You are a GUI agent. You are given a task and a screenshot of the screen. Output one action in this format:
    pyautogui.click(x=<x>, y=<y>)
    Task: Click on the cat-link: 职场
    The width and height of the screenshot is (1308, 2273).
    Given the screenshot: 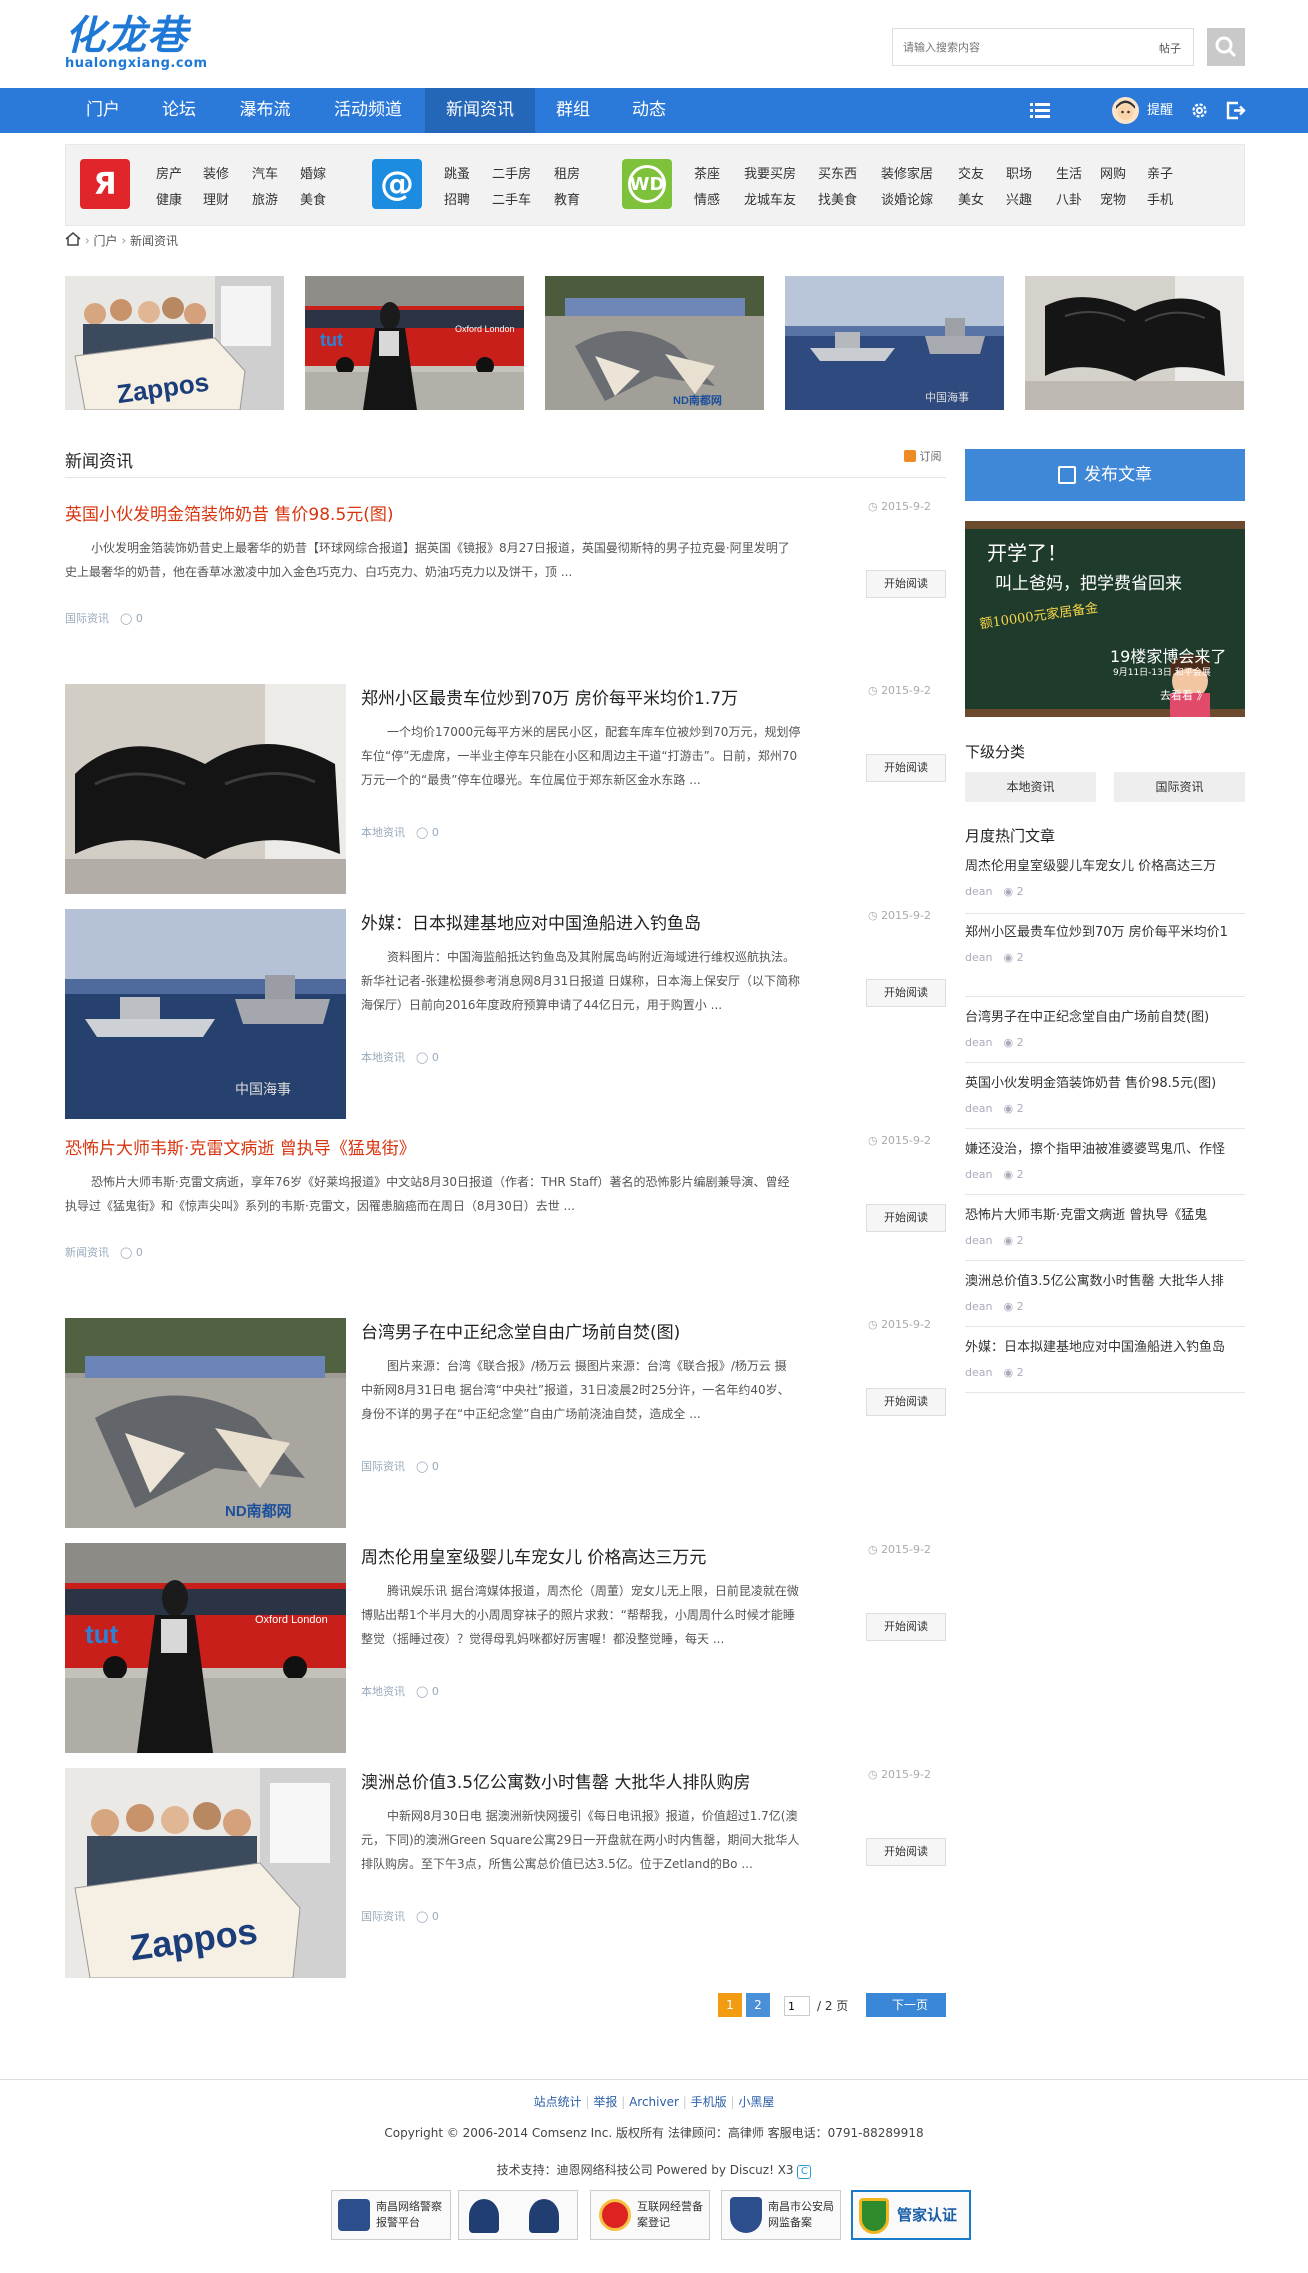 What is the action you would take?
    pyautogui.click(x=1019, y=172)
    